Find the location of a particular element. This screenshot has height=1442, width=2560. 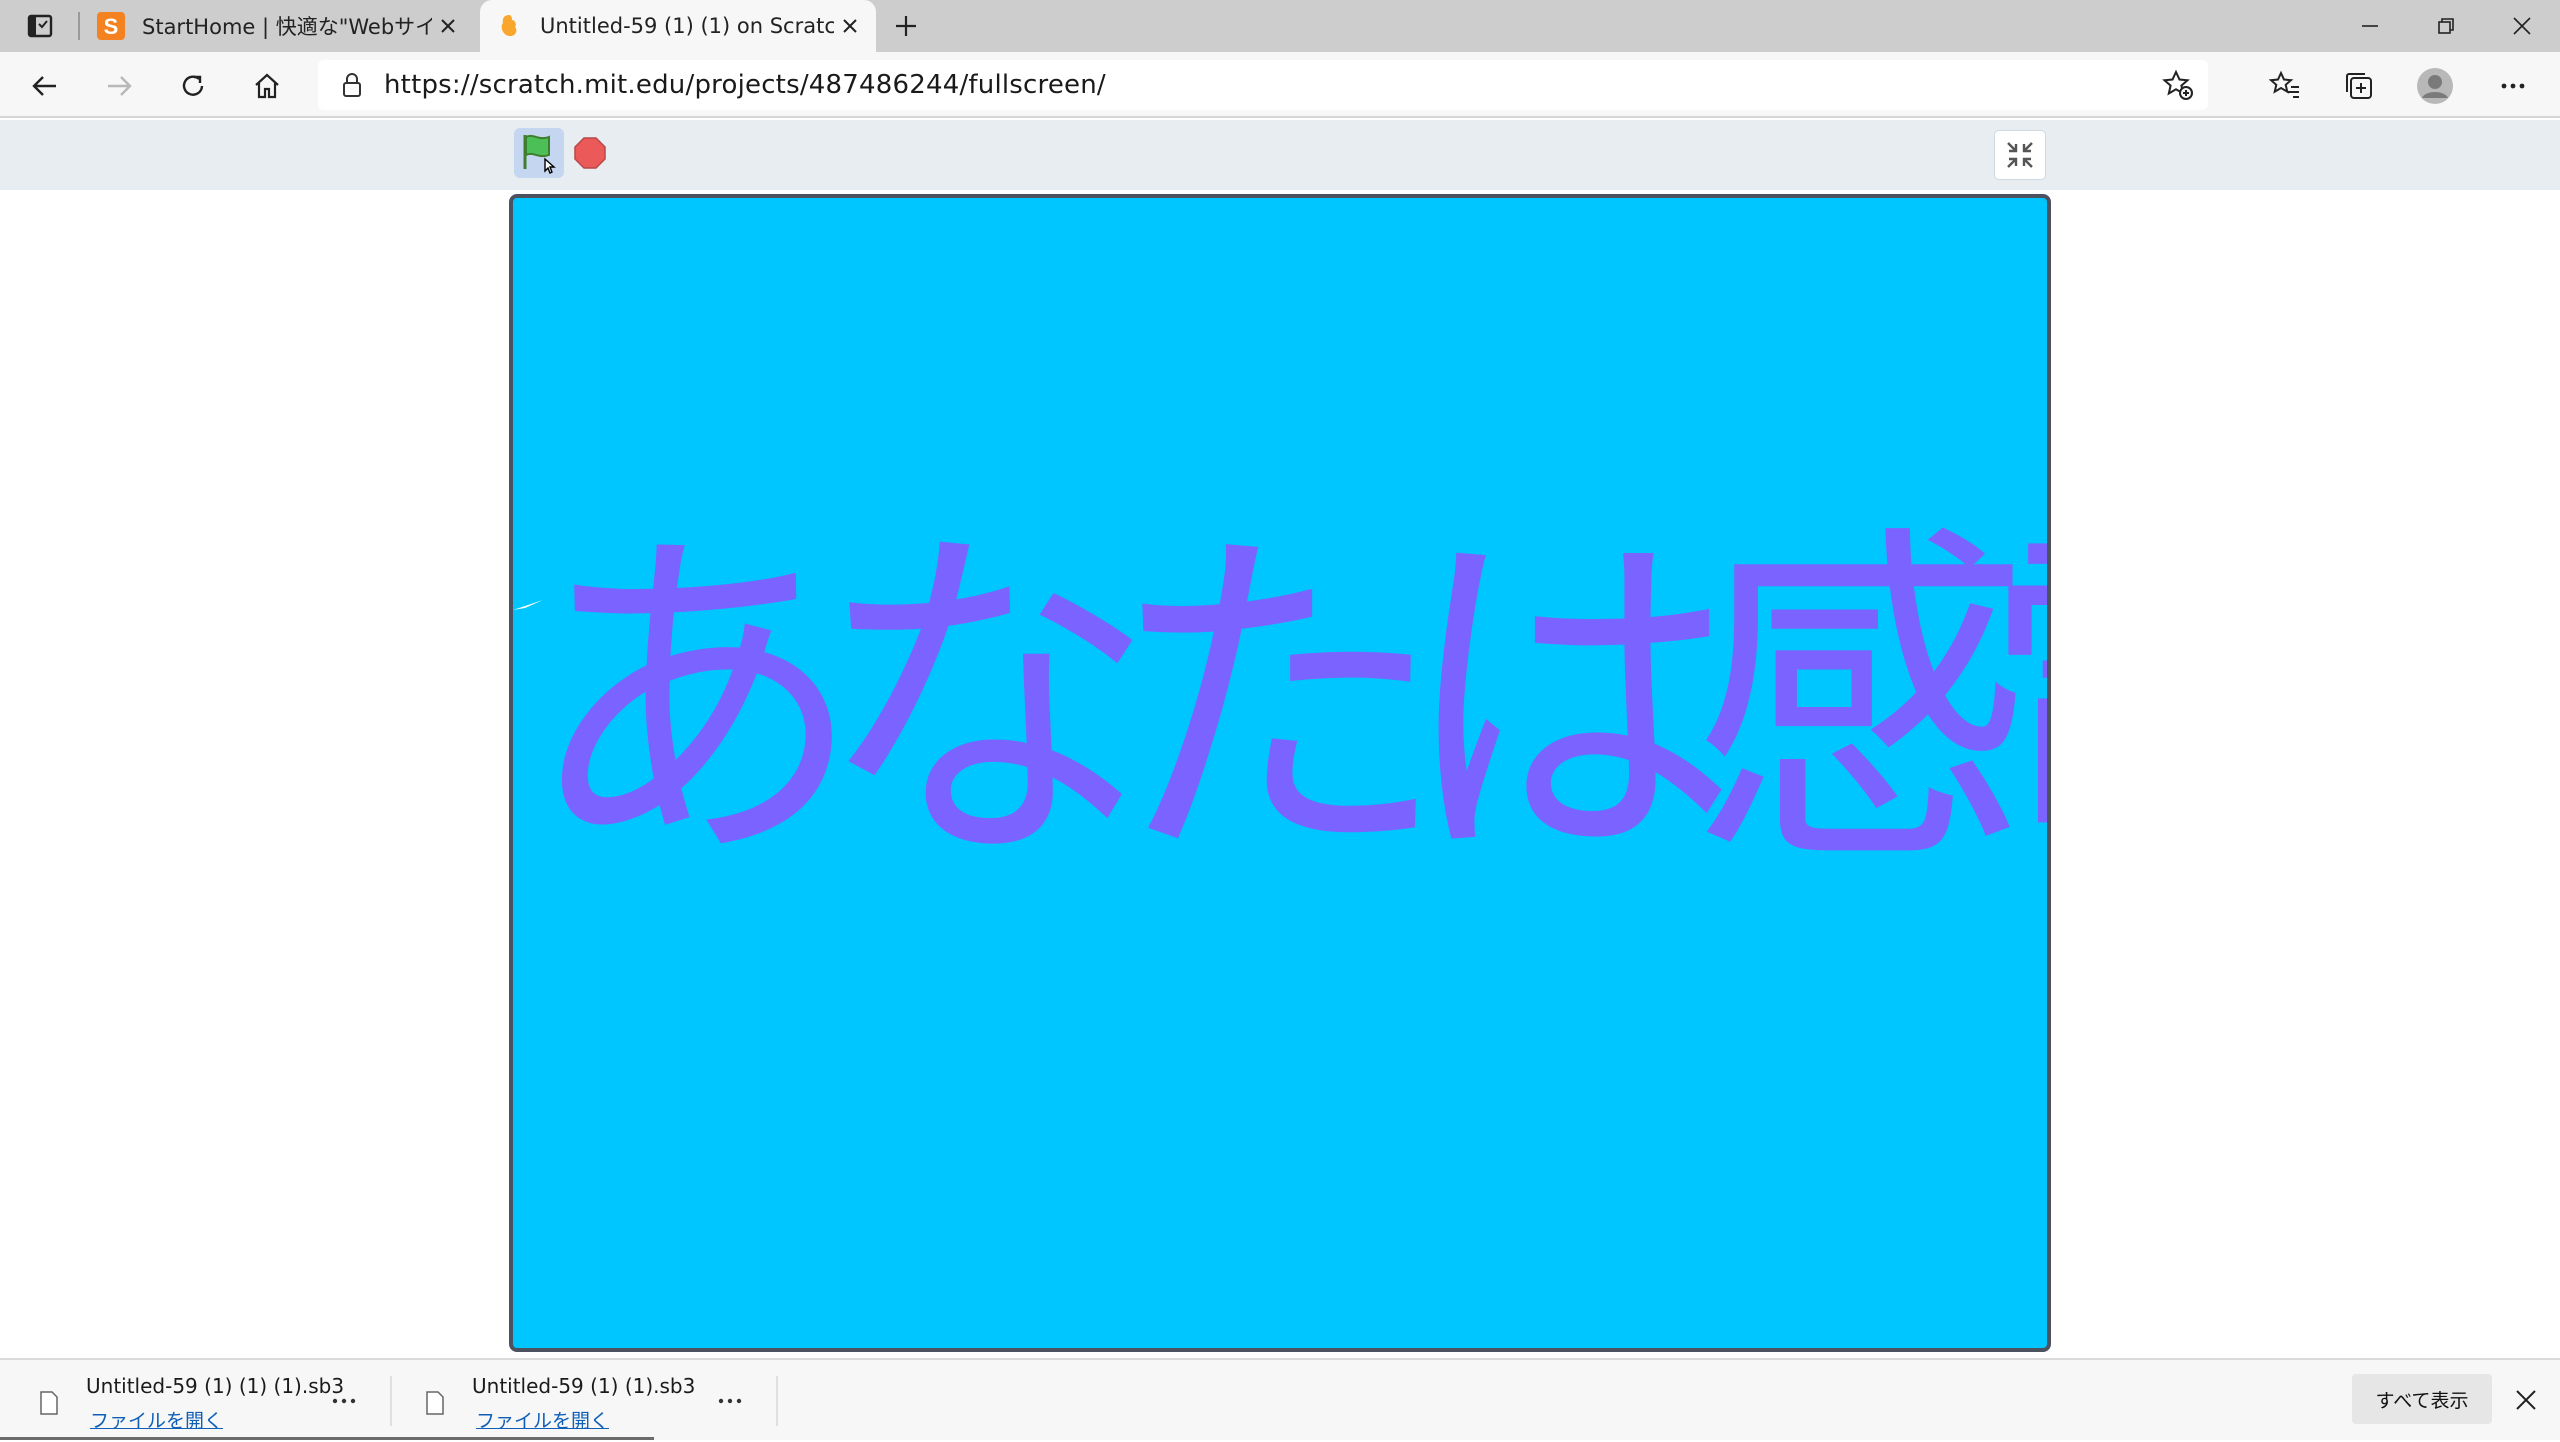

profile-avatar is located at coordinates (2435, 86).